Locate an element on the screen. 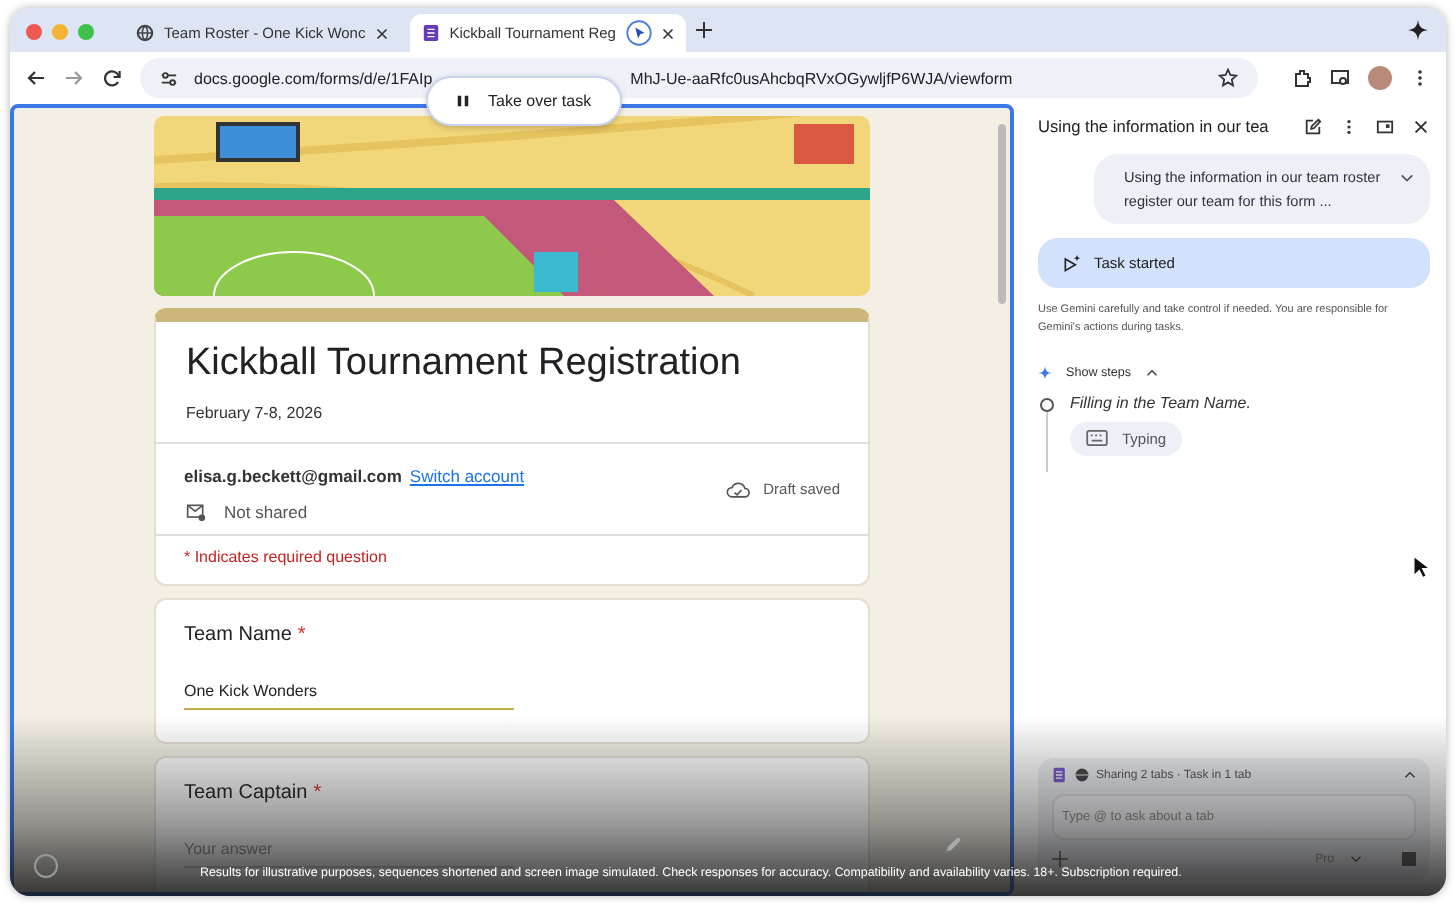 The height and width of the screenshot is (910, 1456). mouse-pointer-icon is located at coordinates (1421, 567).